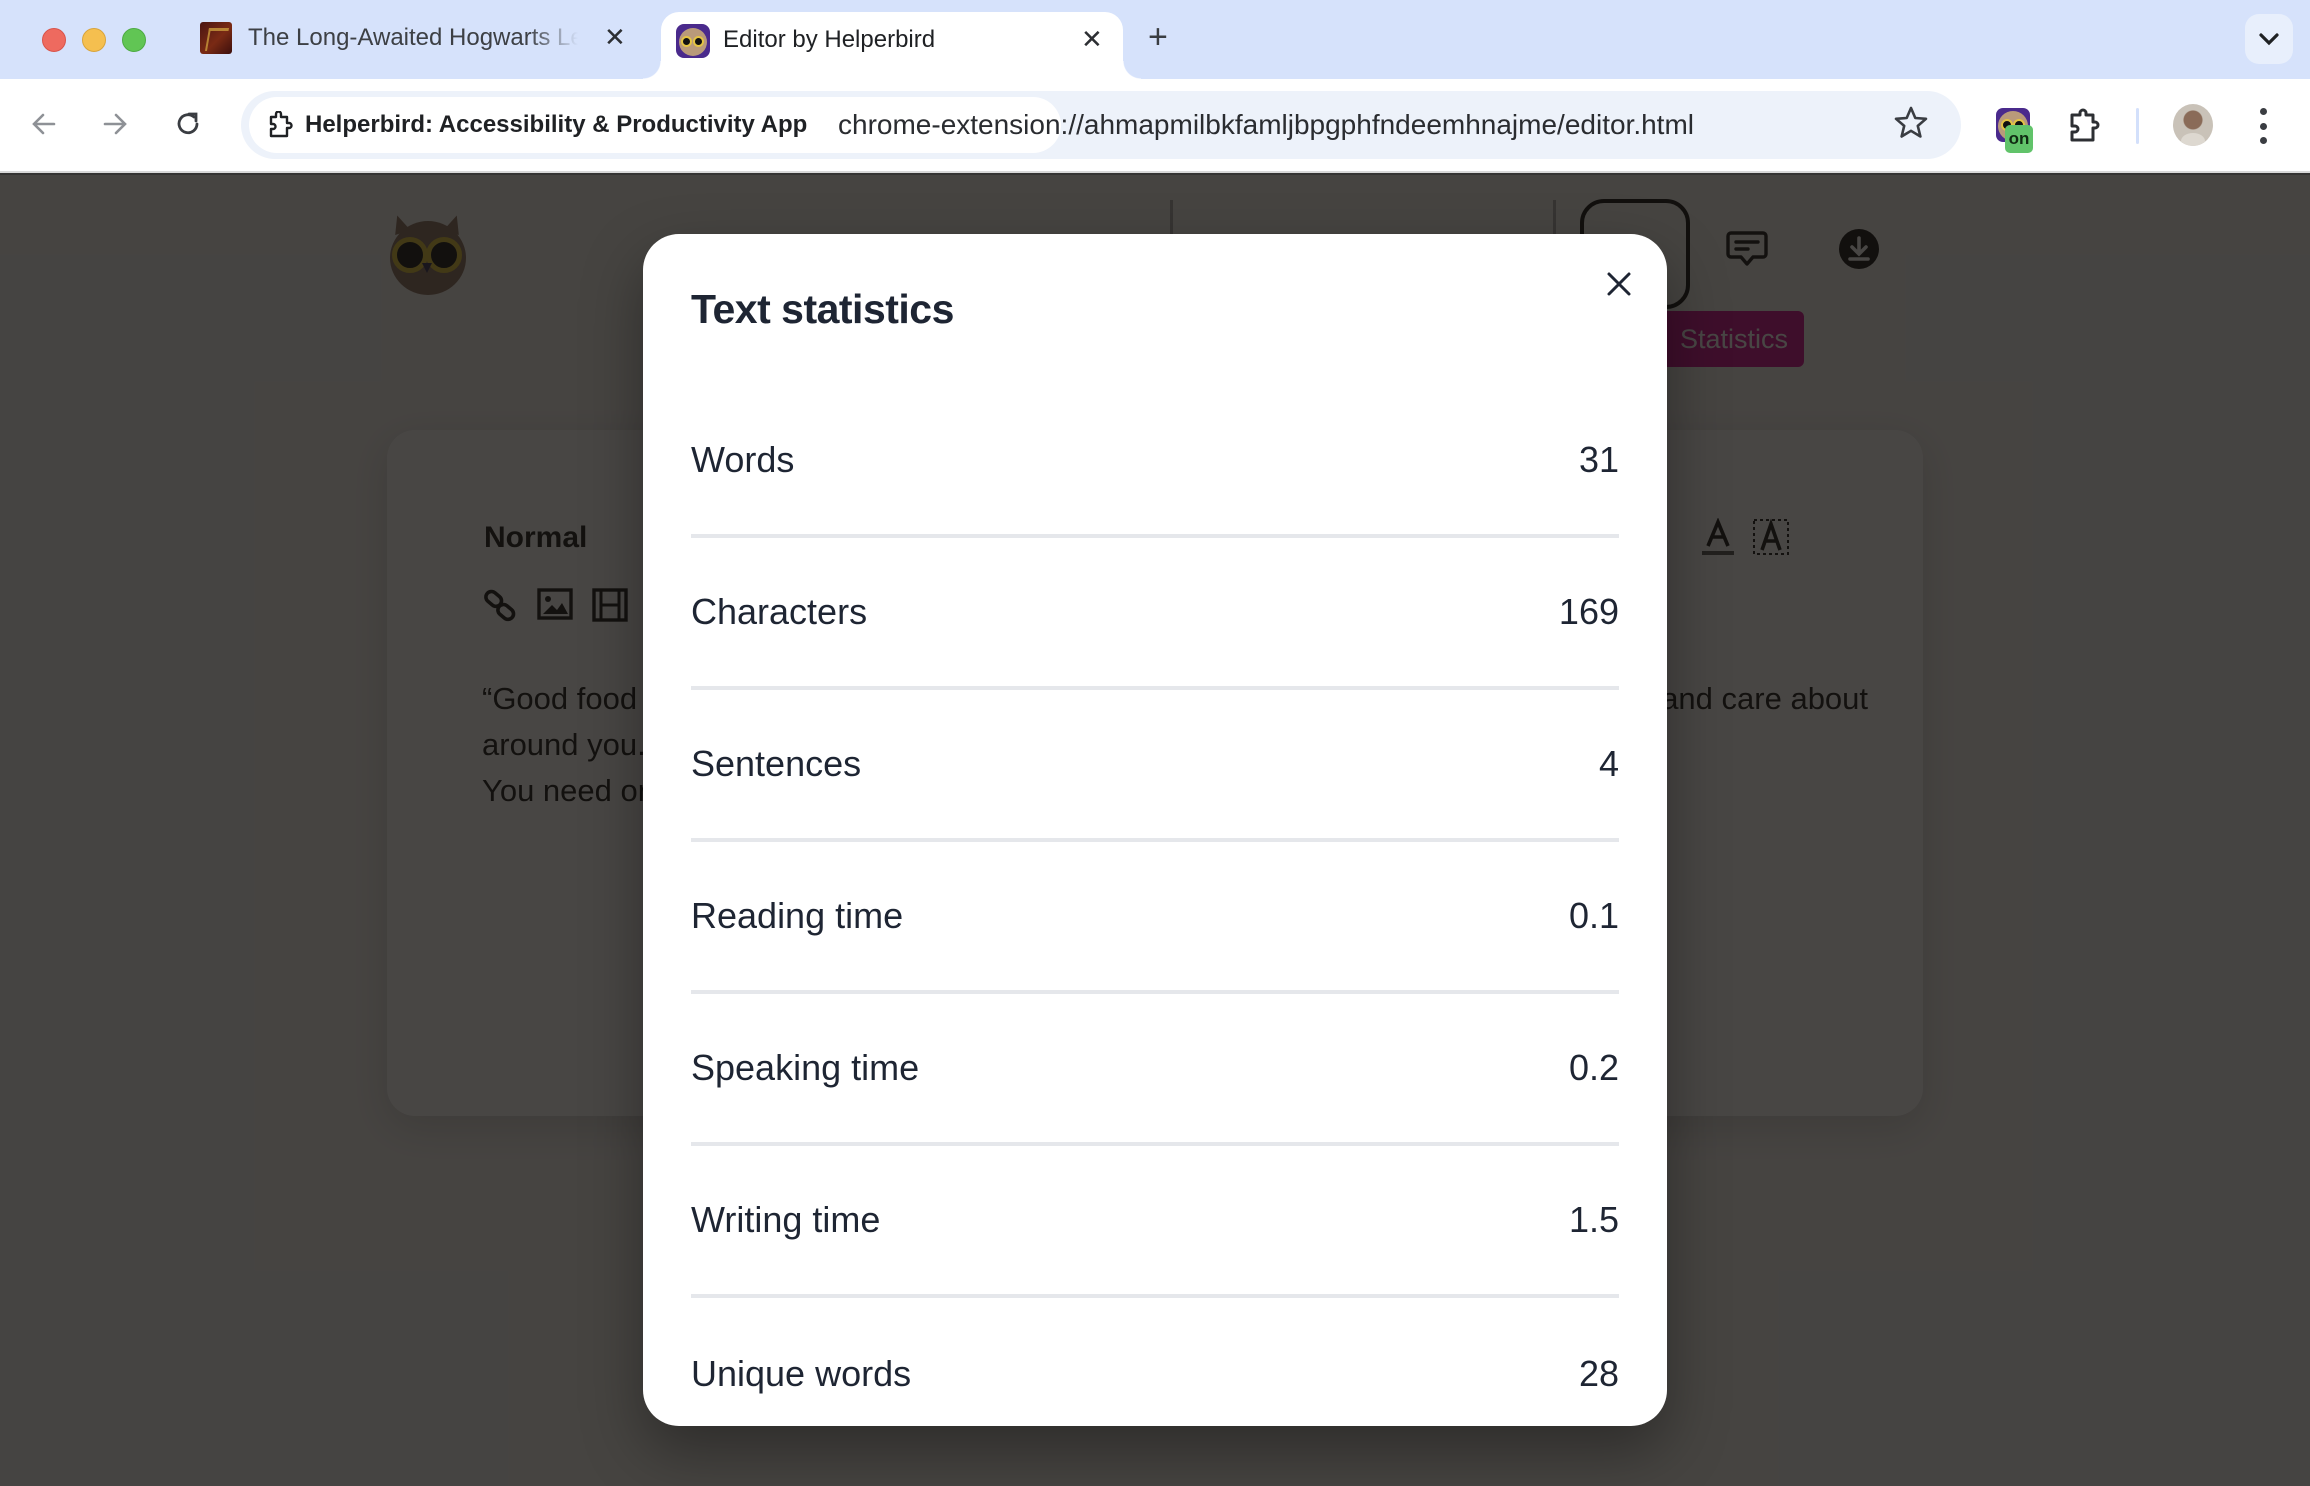 The width and height of the screenshot is (2310, 1486). What do you see at coordinates (1155, 1362) in the screenshot?
I see `stat-row-unique-words: Unique words 28` at bounding box center [1155, 1362].